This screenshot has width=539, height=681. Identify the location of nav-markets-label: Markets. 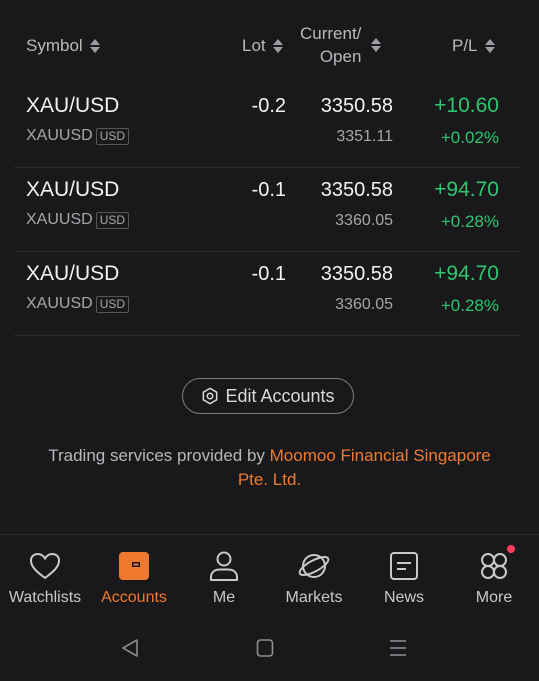
(314, 597).